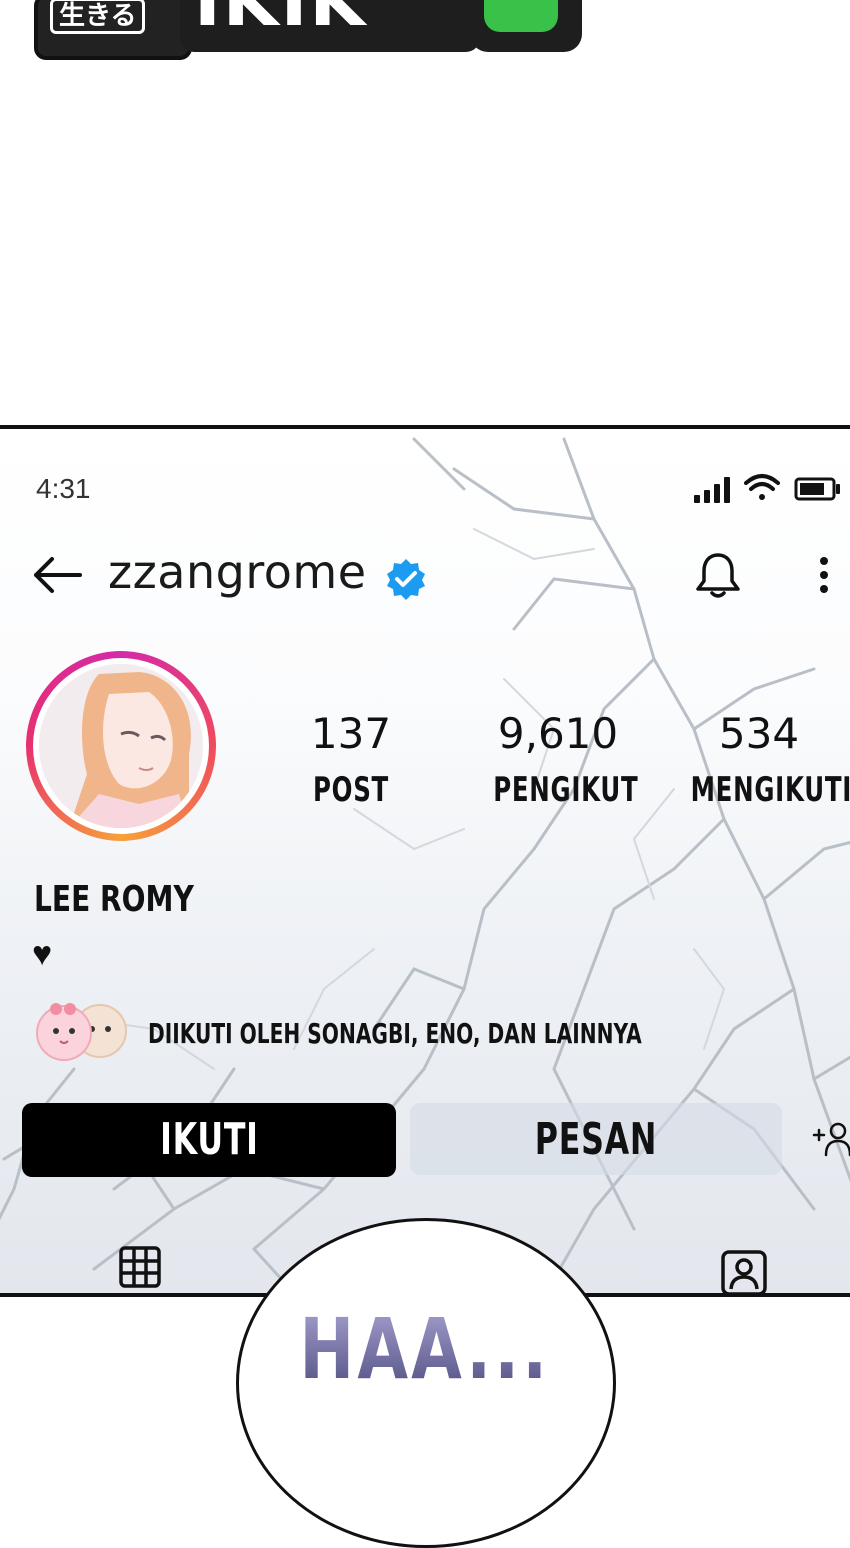 The width and height of the screenshot is (850, 1548). What do you see at coordinates (281, 21) in the screenshot?
I see `logo-main-text: IKIK` at bounding box center [281, 21].